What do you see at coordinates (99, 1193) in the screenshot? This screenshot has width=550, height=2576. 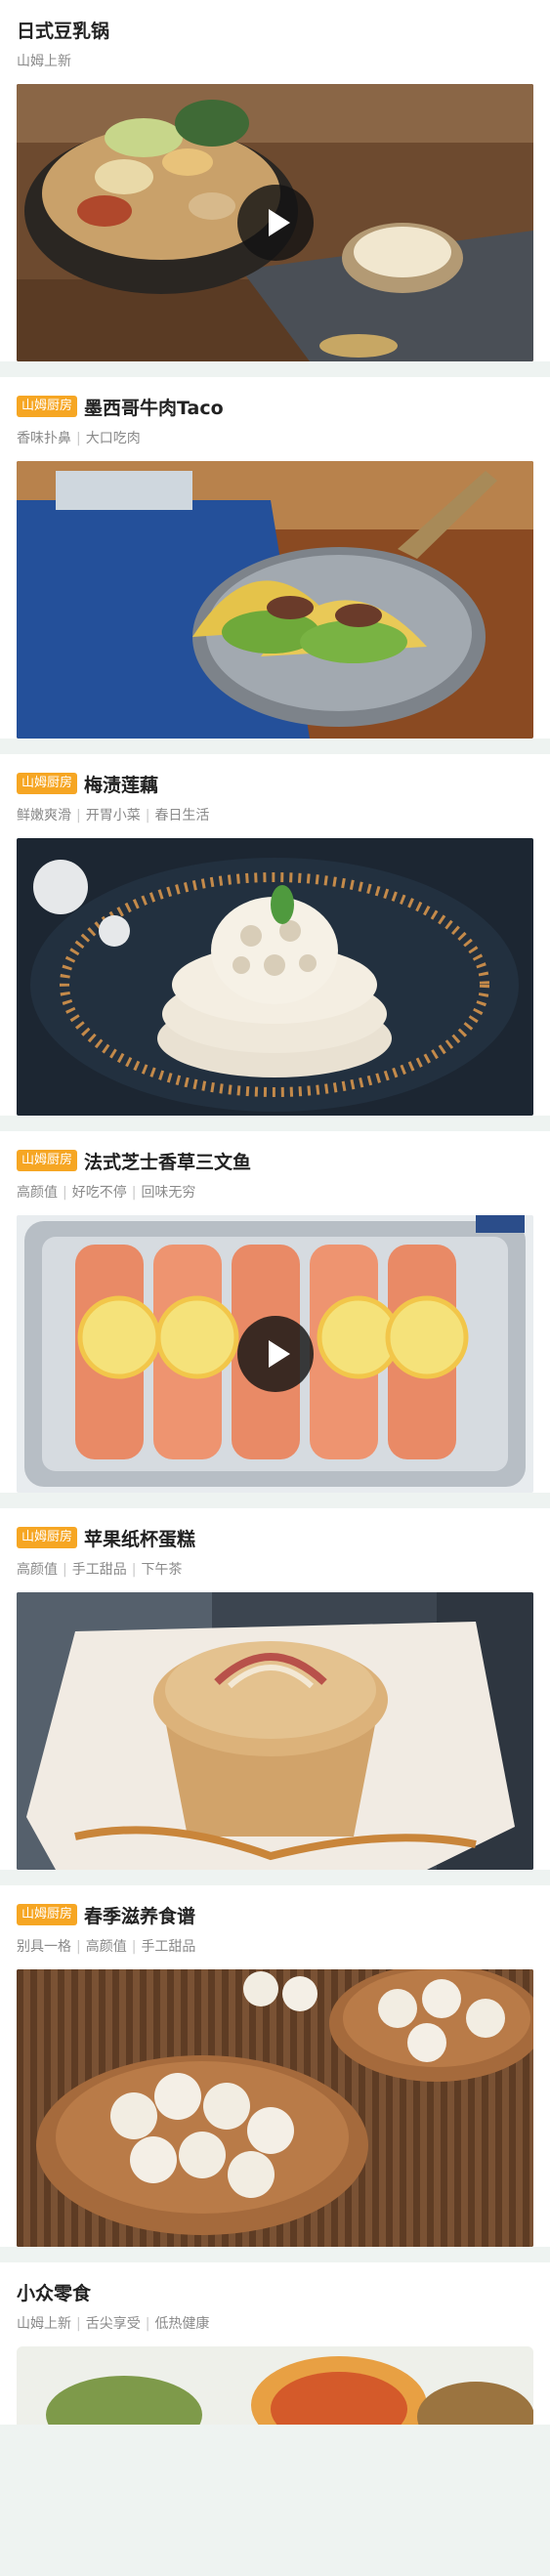 I see `card-tag: 好吃不停` at bounding box center [99, 1193].